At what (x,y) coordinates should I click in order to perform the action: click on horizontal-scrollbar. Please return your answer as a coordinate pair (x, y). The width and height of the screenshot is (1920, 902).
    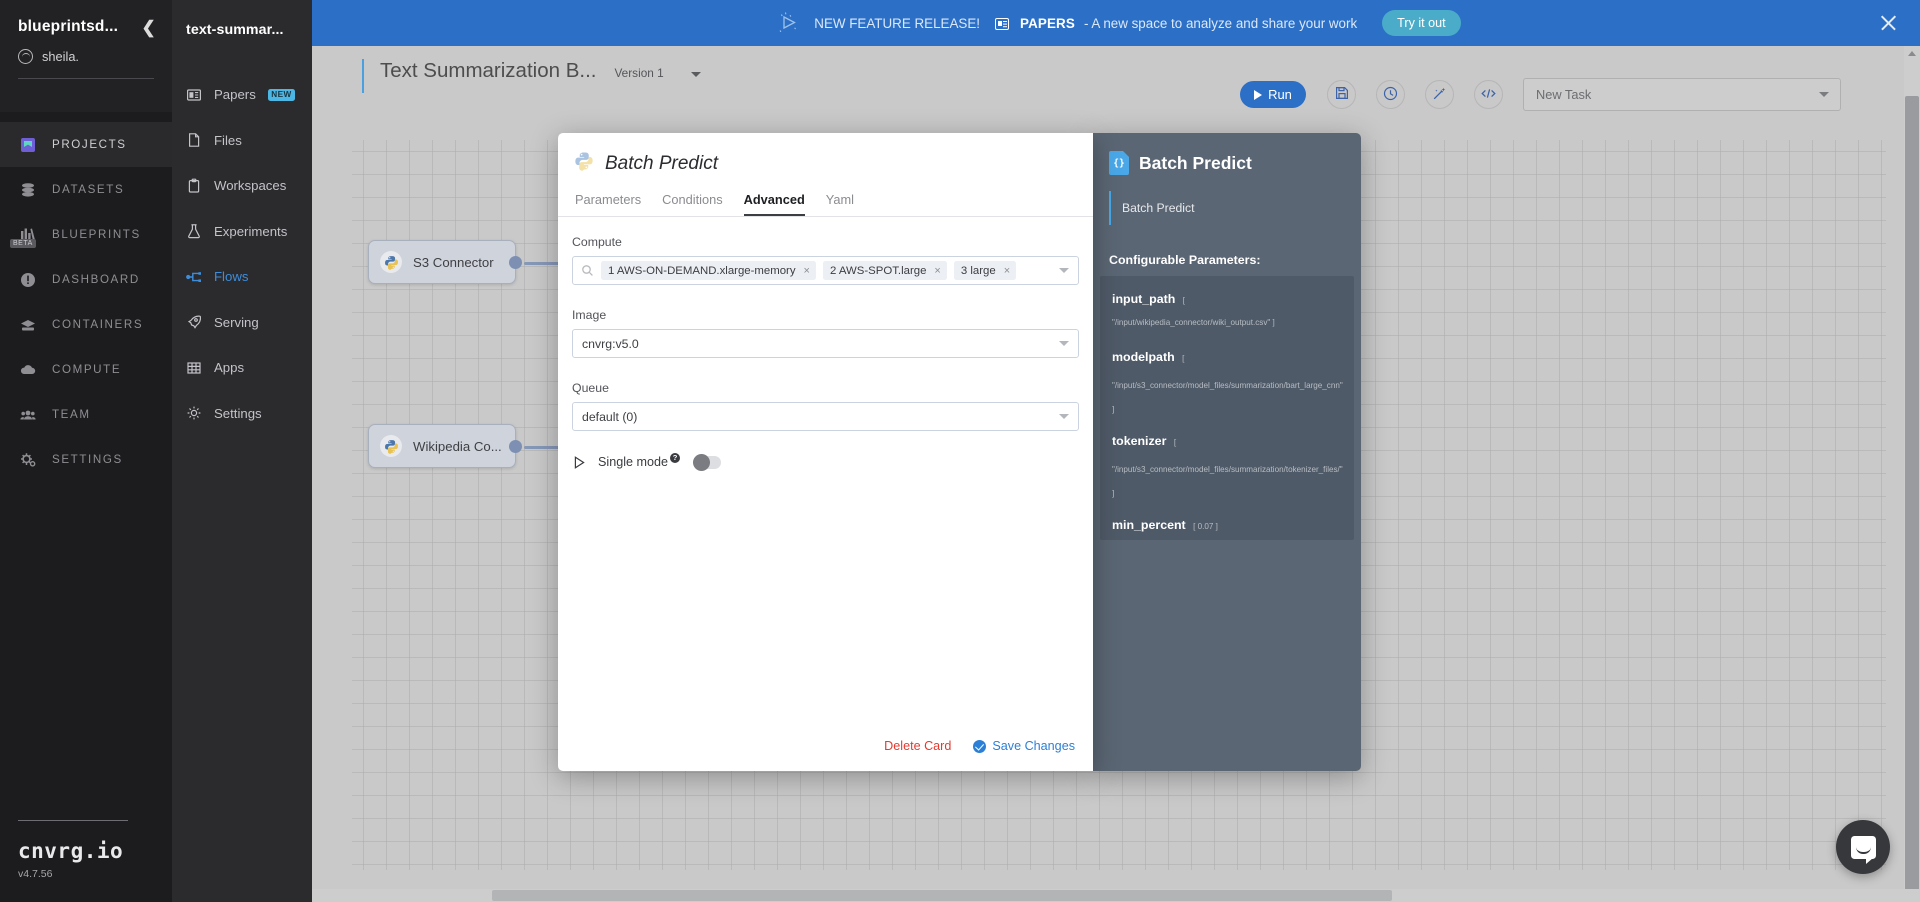
    Looking at the image, I should click on (1116, 895).